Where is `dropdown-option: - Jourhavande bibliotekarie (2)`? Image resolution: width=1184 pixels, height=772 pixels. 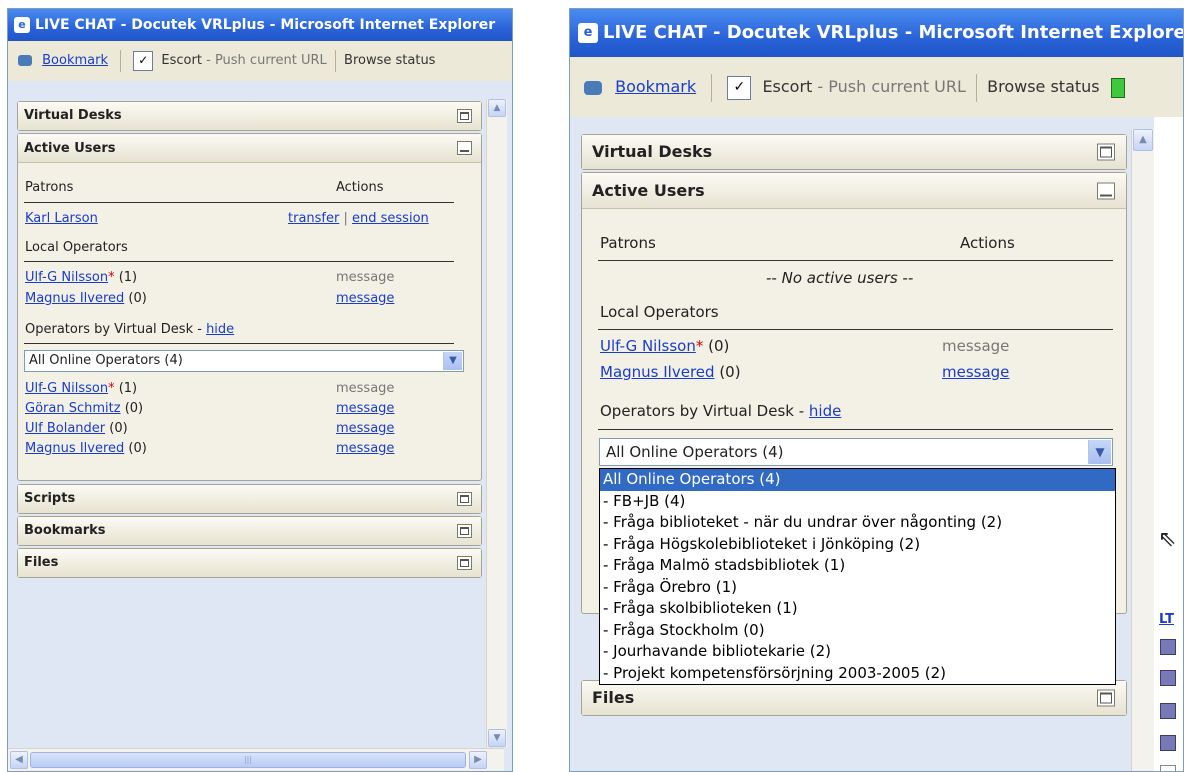
dropdown-option: - Jourhavande bibliotekarie (2) is located at coordinates (857, 652).